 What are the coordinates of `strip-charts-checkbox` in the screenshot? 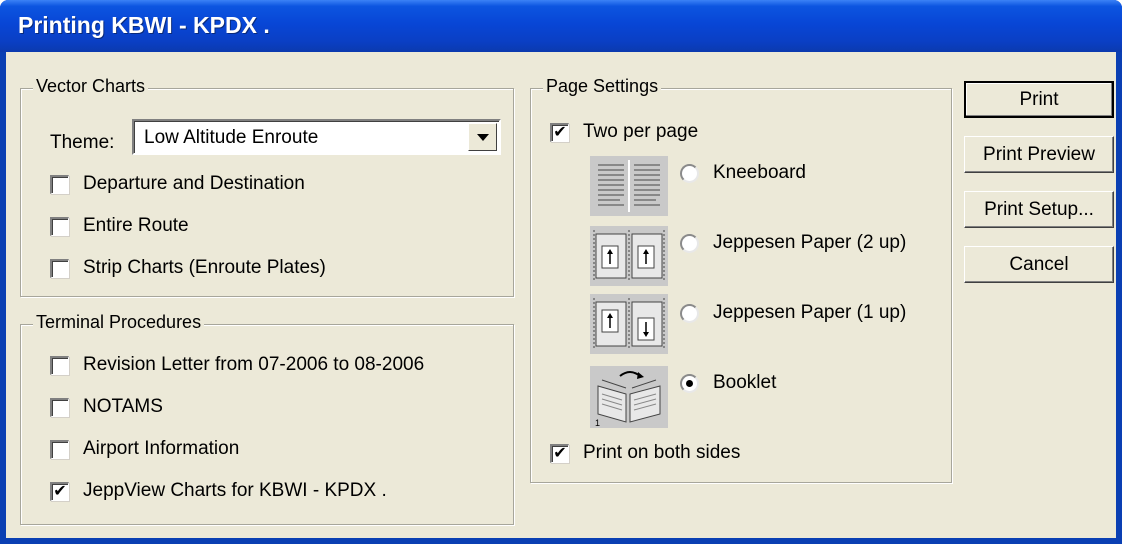 It's located at (59, 268).